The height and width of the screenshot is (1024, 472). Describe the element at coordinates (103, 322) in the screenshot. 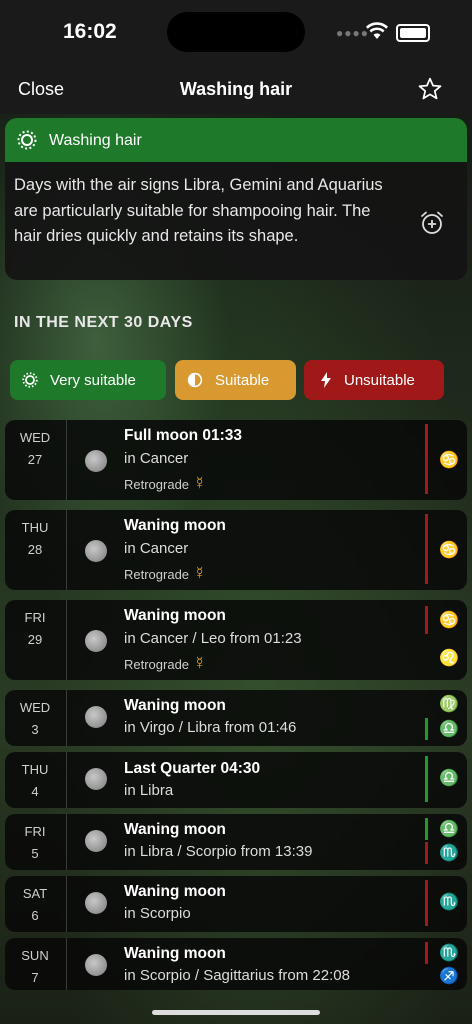

I see `section-title: IN THE NEXT 30 DAYS` at that location.